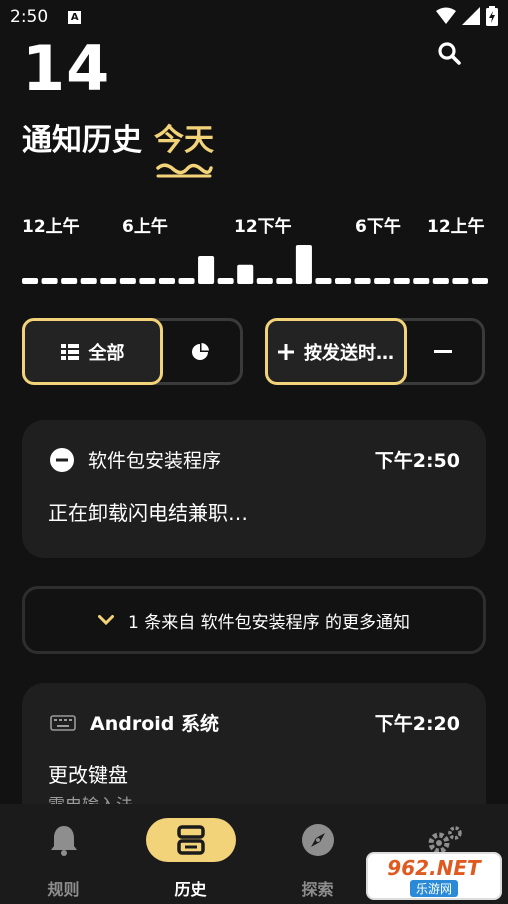 The width and height of the screenshot is (508, 904). Describe the element at coordinates (63, 889) in the screenshot. I see `nav-label: 规则` at that location.